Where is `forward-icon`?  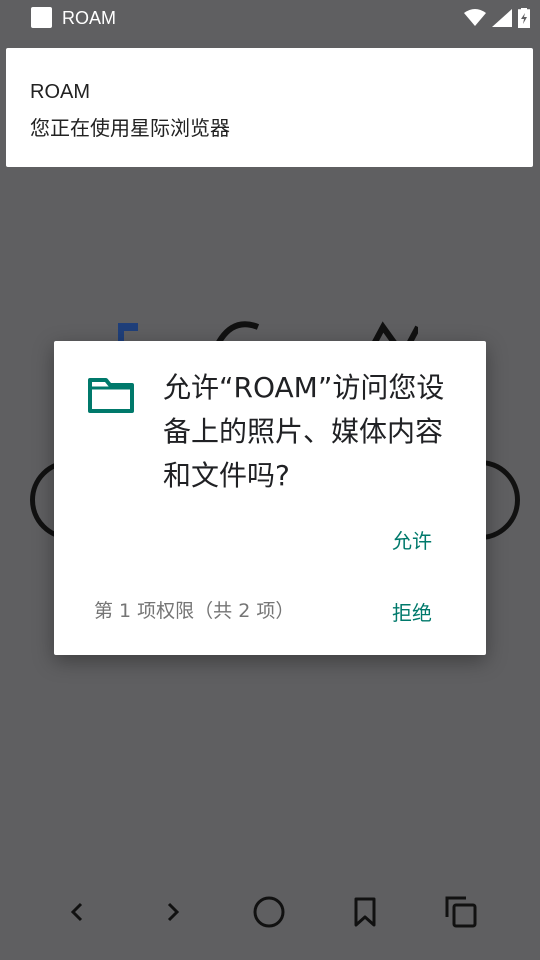 forward-icon is located at coordinates (173, 912).